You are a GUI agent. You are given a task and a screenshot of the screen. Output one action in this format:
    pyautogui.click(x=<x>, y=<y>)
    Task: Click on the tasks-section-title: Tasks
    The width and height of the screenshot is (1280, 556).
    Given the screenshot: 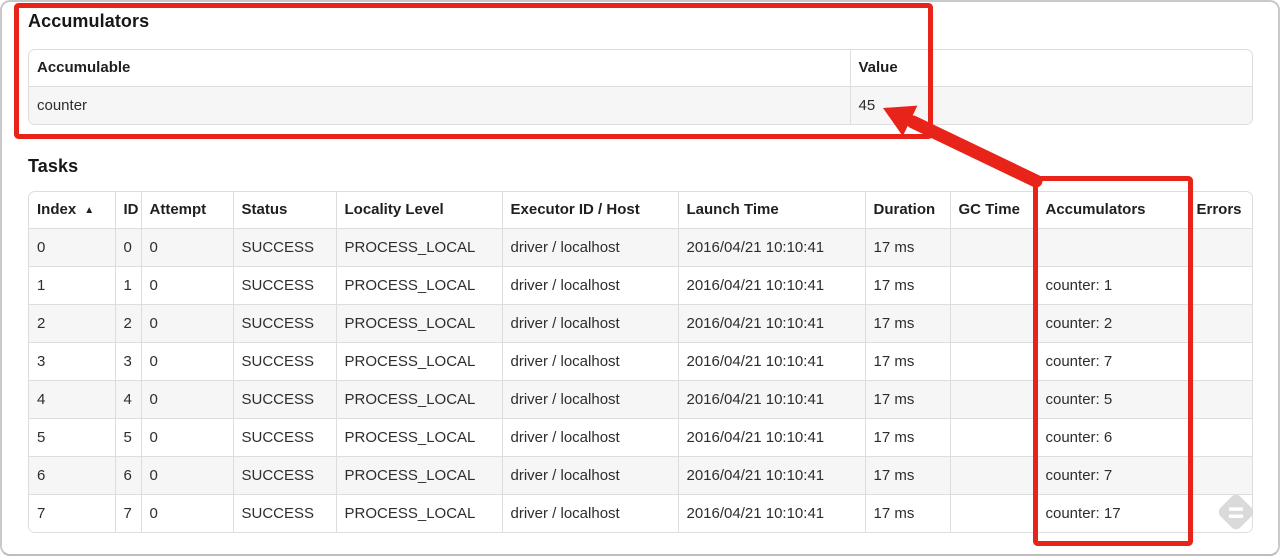 What is the action you would take?
    pyautogui.click(x=53, y=166)
    